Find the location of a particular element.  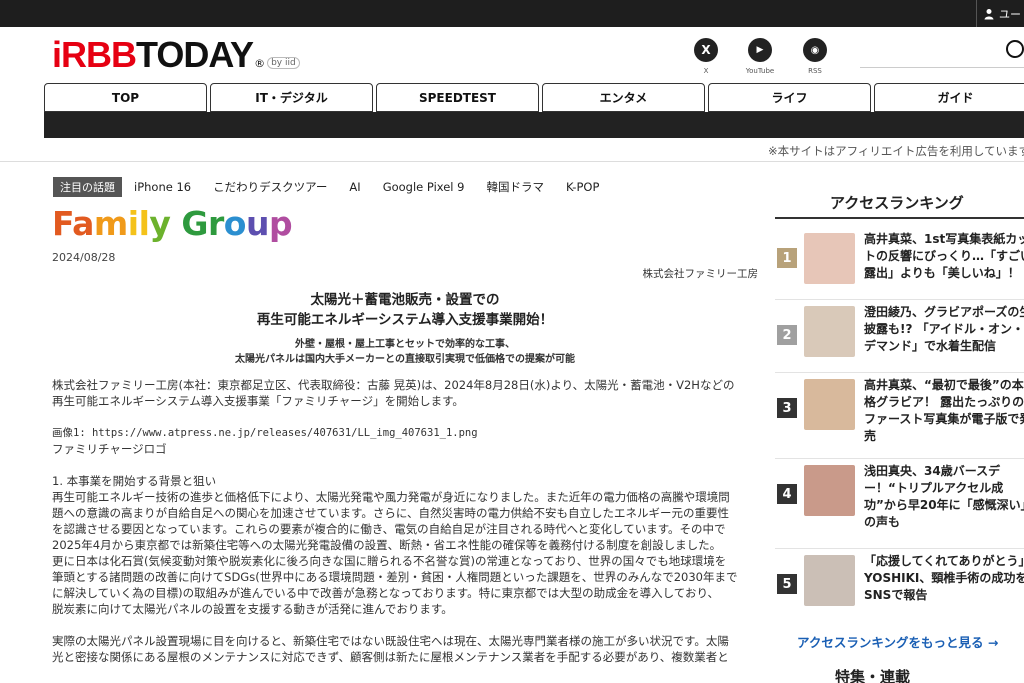

rank-badge: 3 is located at coordinates (787, 408).